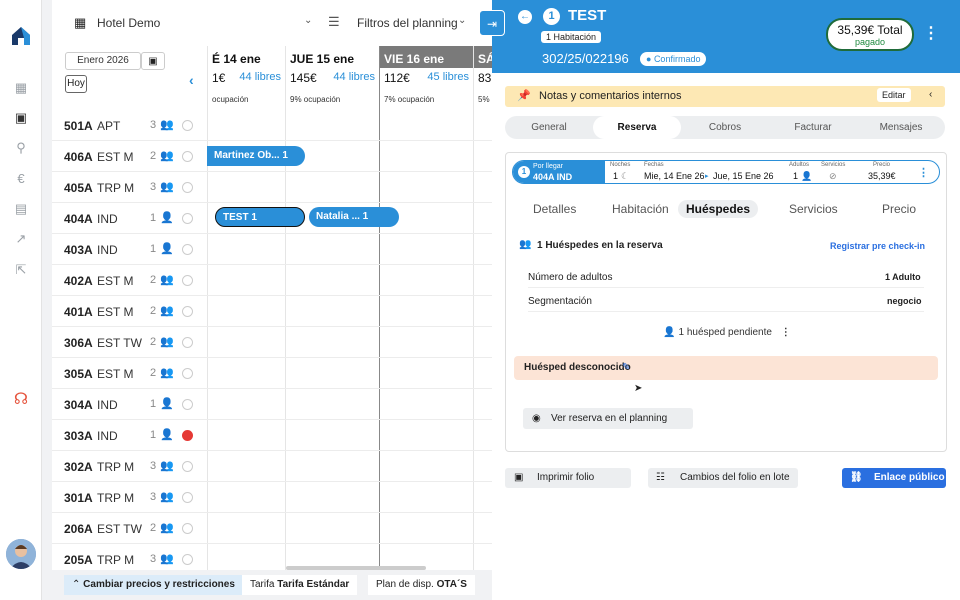 The height and width of the screenshot is (600, 960). I want to click on planning-filters: Filtros del planning, so click(407, 23).